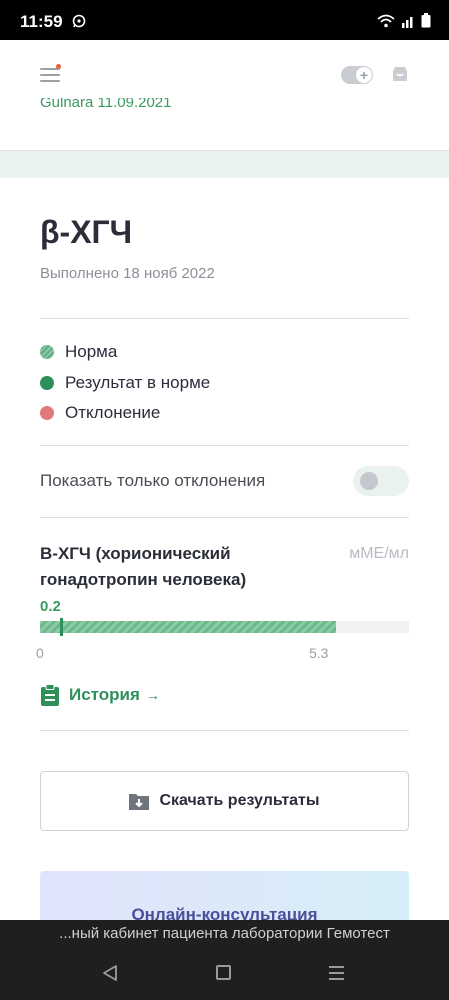 Image resolution: width=449 pixels, height=1000 pixels. I want to click on download-results-button: Скачать результаты, so click(224, 801).